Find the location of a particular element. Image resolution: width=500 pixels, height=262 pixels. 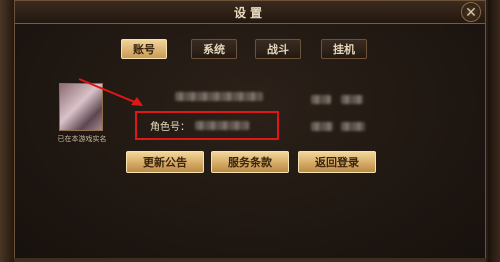

dialog-bottom-edge is located at coordinates (250, 260).